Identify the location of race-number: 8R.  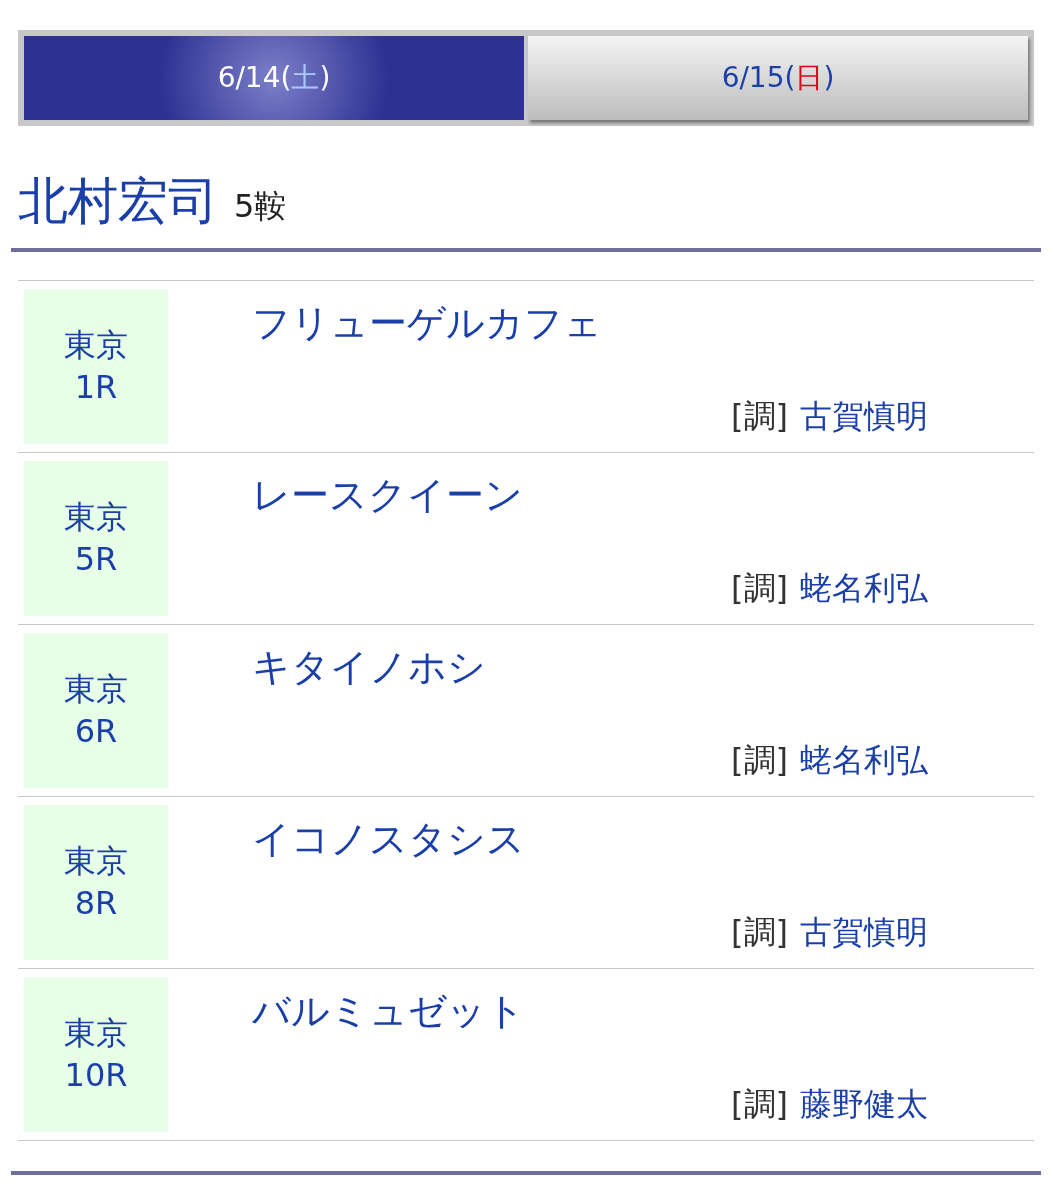
(96, 903).